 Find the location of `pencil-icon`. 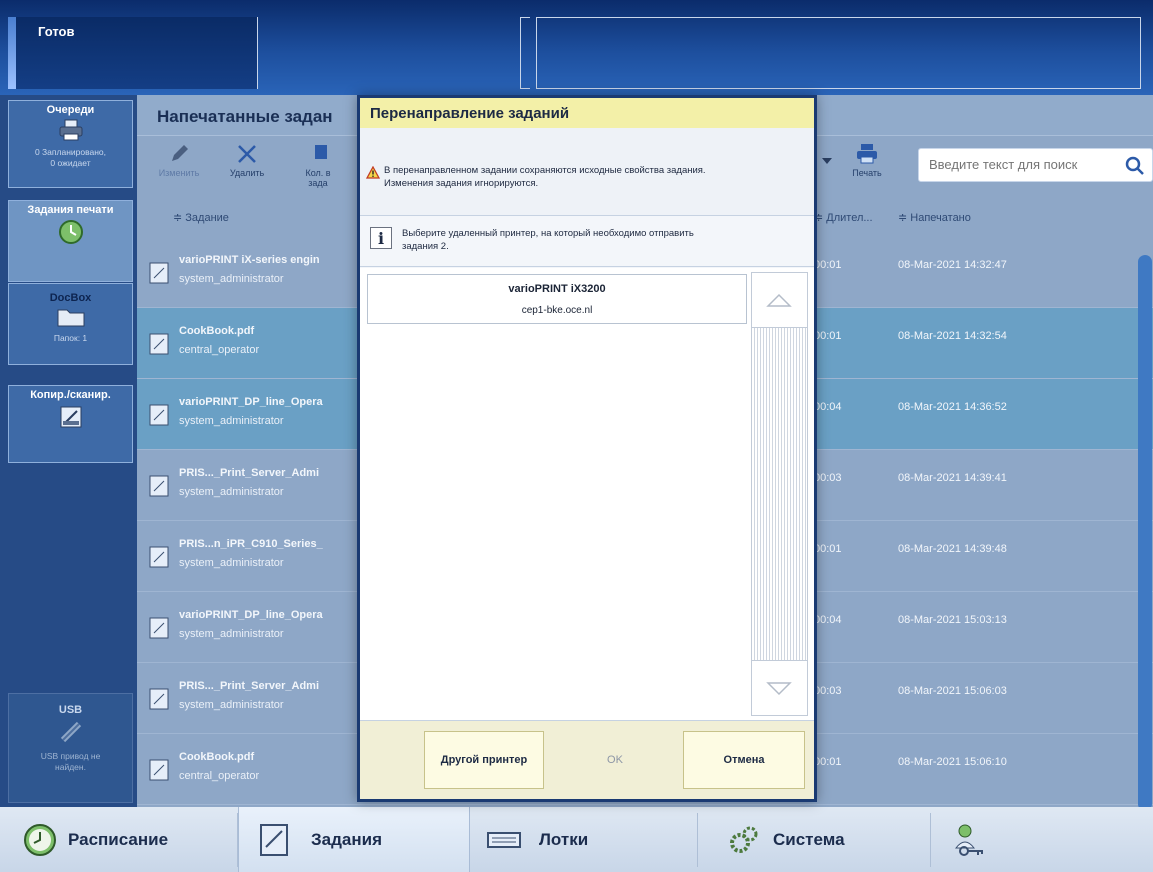

pencil-icon is located at coordinates (180, 153).